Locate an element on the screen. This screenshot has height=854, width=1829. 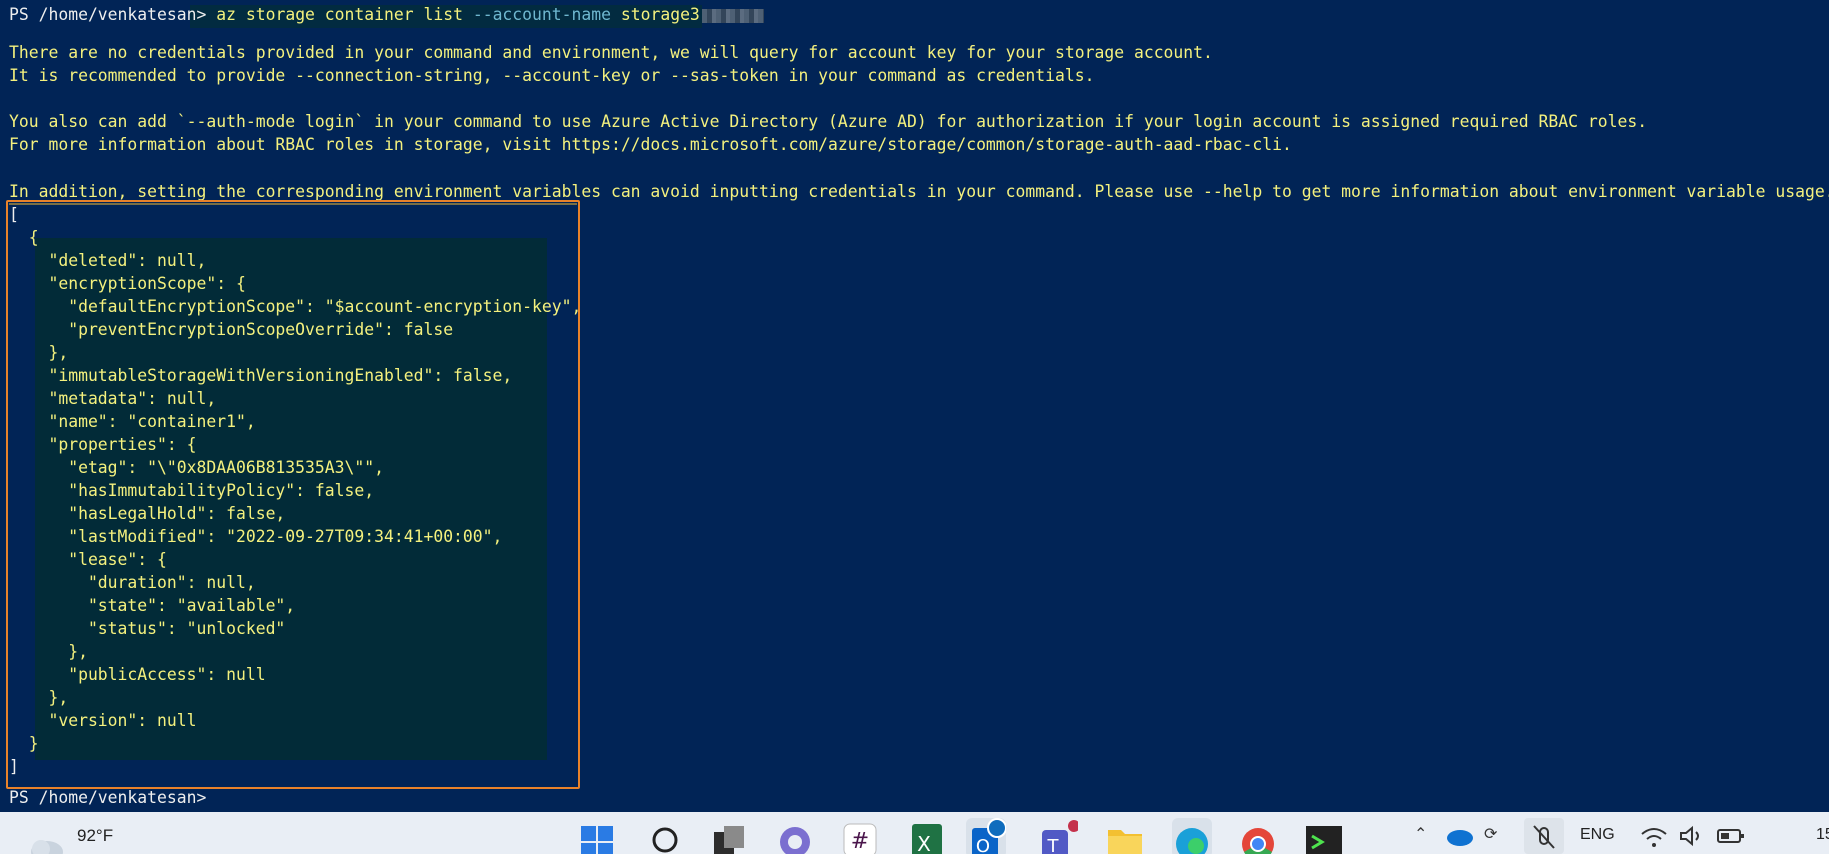
temperature: 92°F is located at coordinates (95, 836).